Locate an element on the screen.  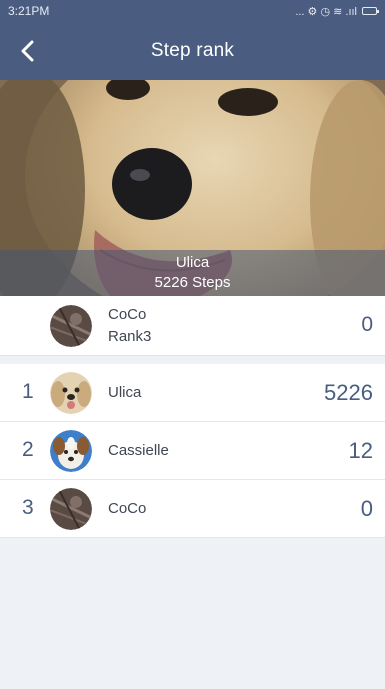
rank-name: Cassielle is located at coordinates (138, 450).